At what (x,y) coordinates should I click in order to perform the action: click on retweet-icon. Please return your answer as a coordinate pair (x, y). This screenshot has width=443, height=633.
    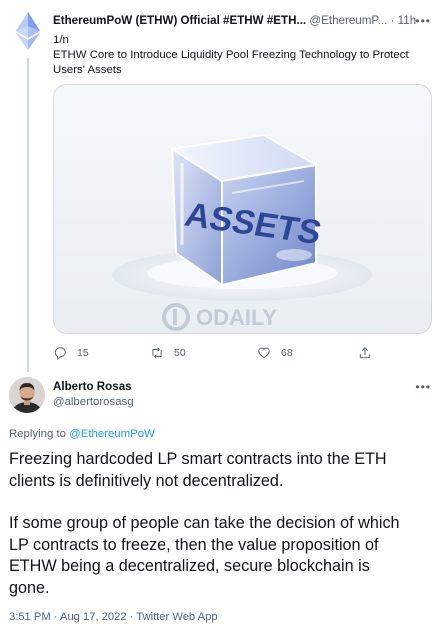
    Looking at the image, I should click on (157, 353).